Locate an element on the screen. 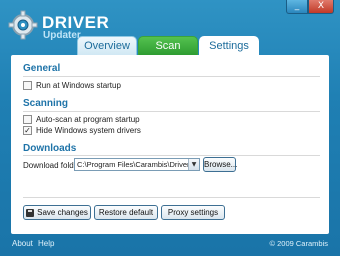 Image resolution: width=340 pixels, height=256 pixels. window-controls: _ X is located at coordinates (310, 7).